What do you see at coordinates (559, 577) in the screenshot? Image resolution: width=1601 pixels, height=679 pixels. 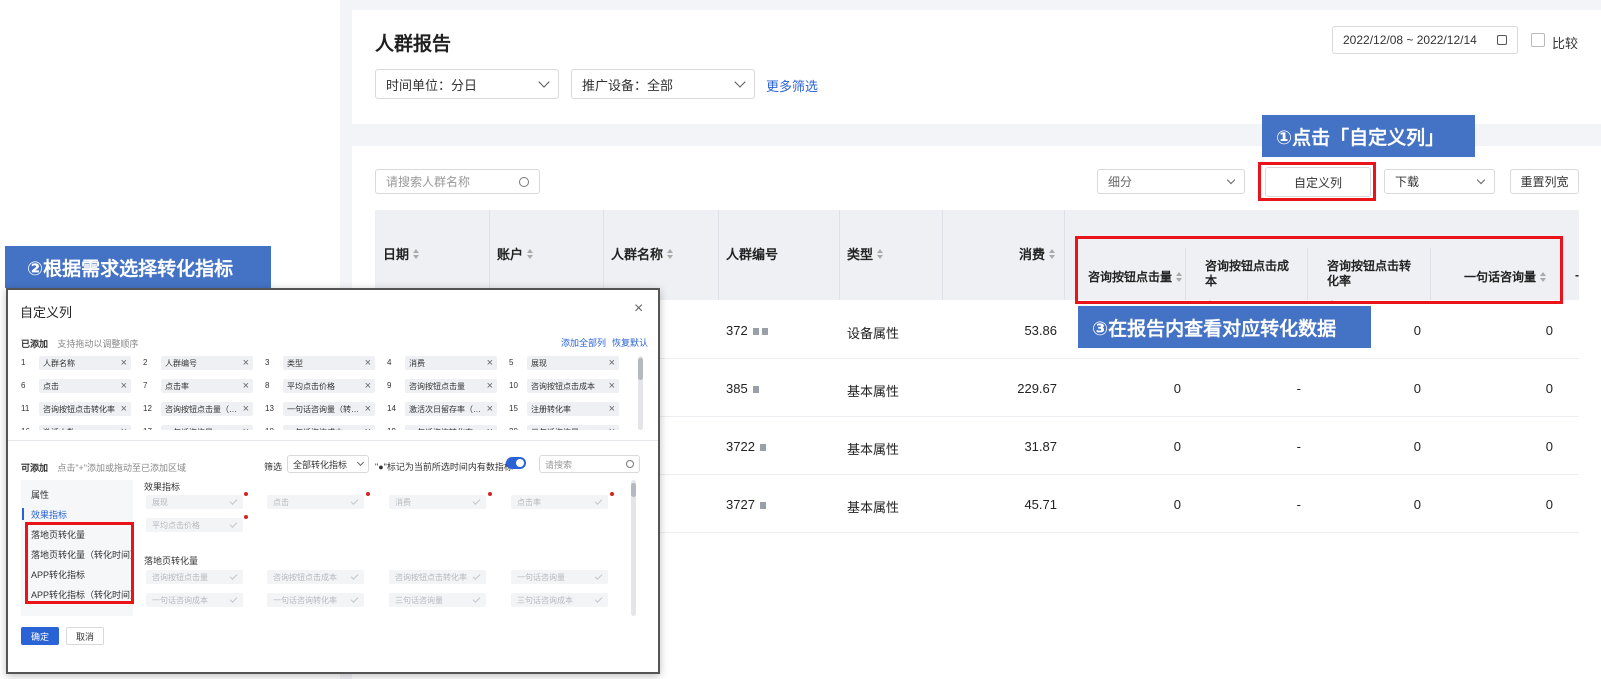 I see `landing-item: 一句话咨询量` at bounding box center [559, 577].